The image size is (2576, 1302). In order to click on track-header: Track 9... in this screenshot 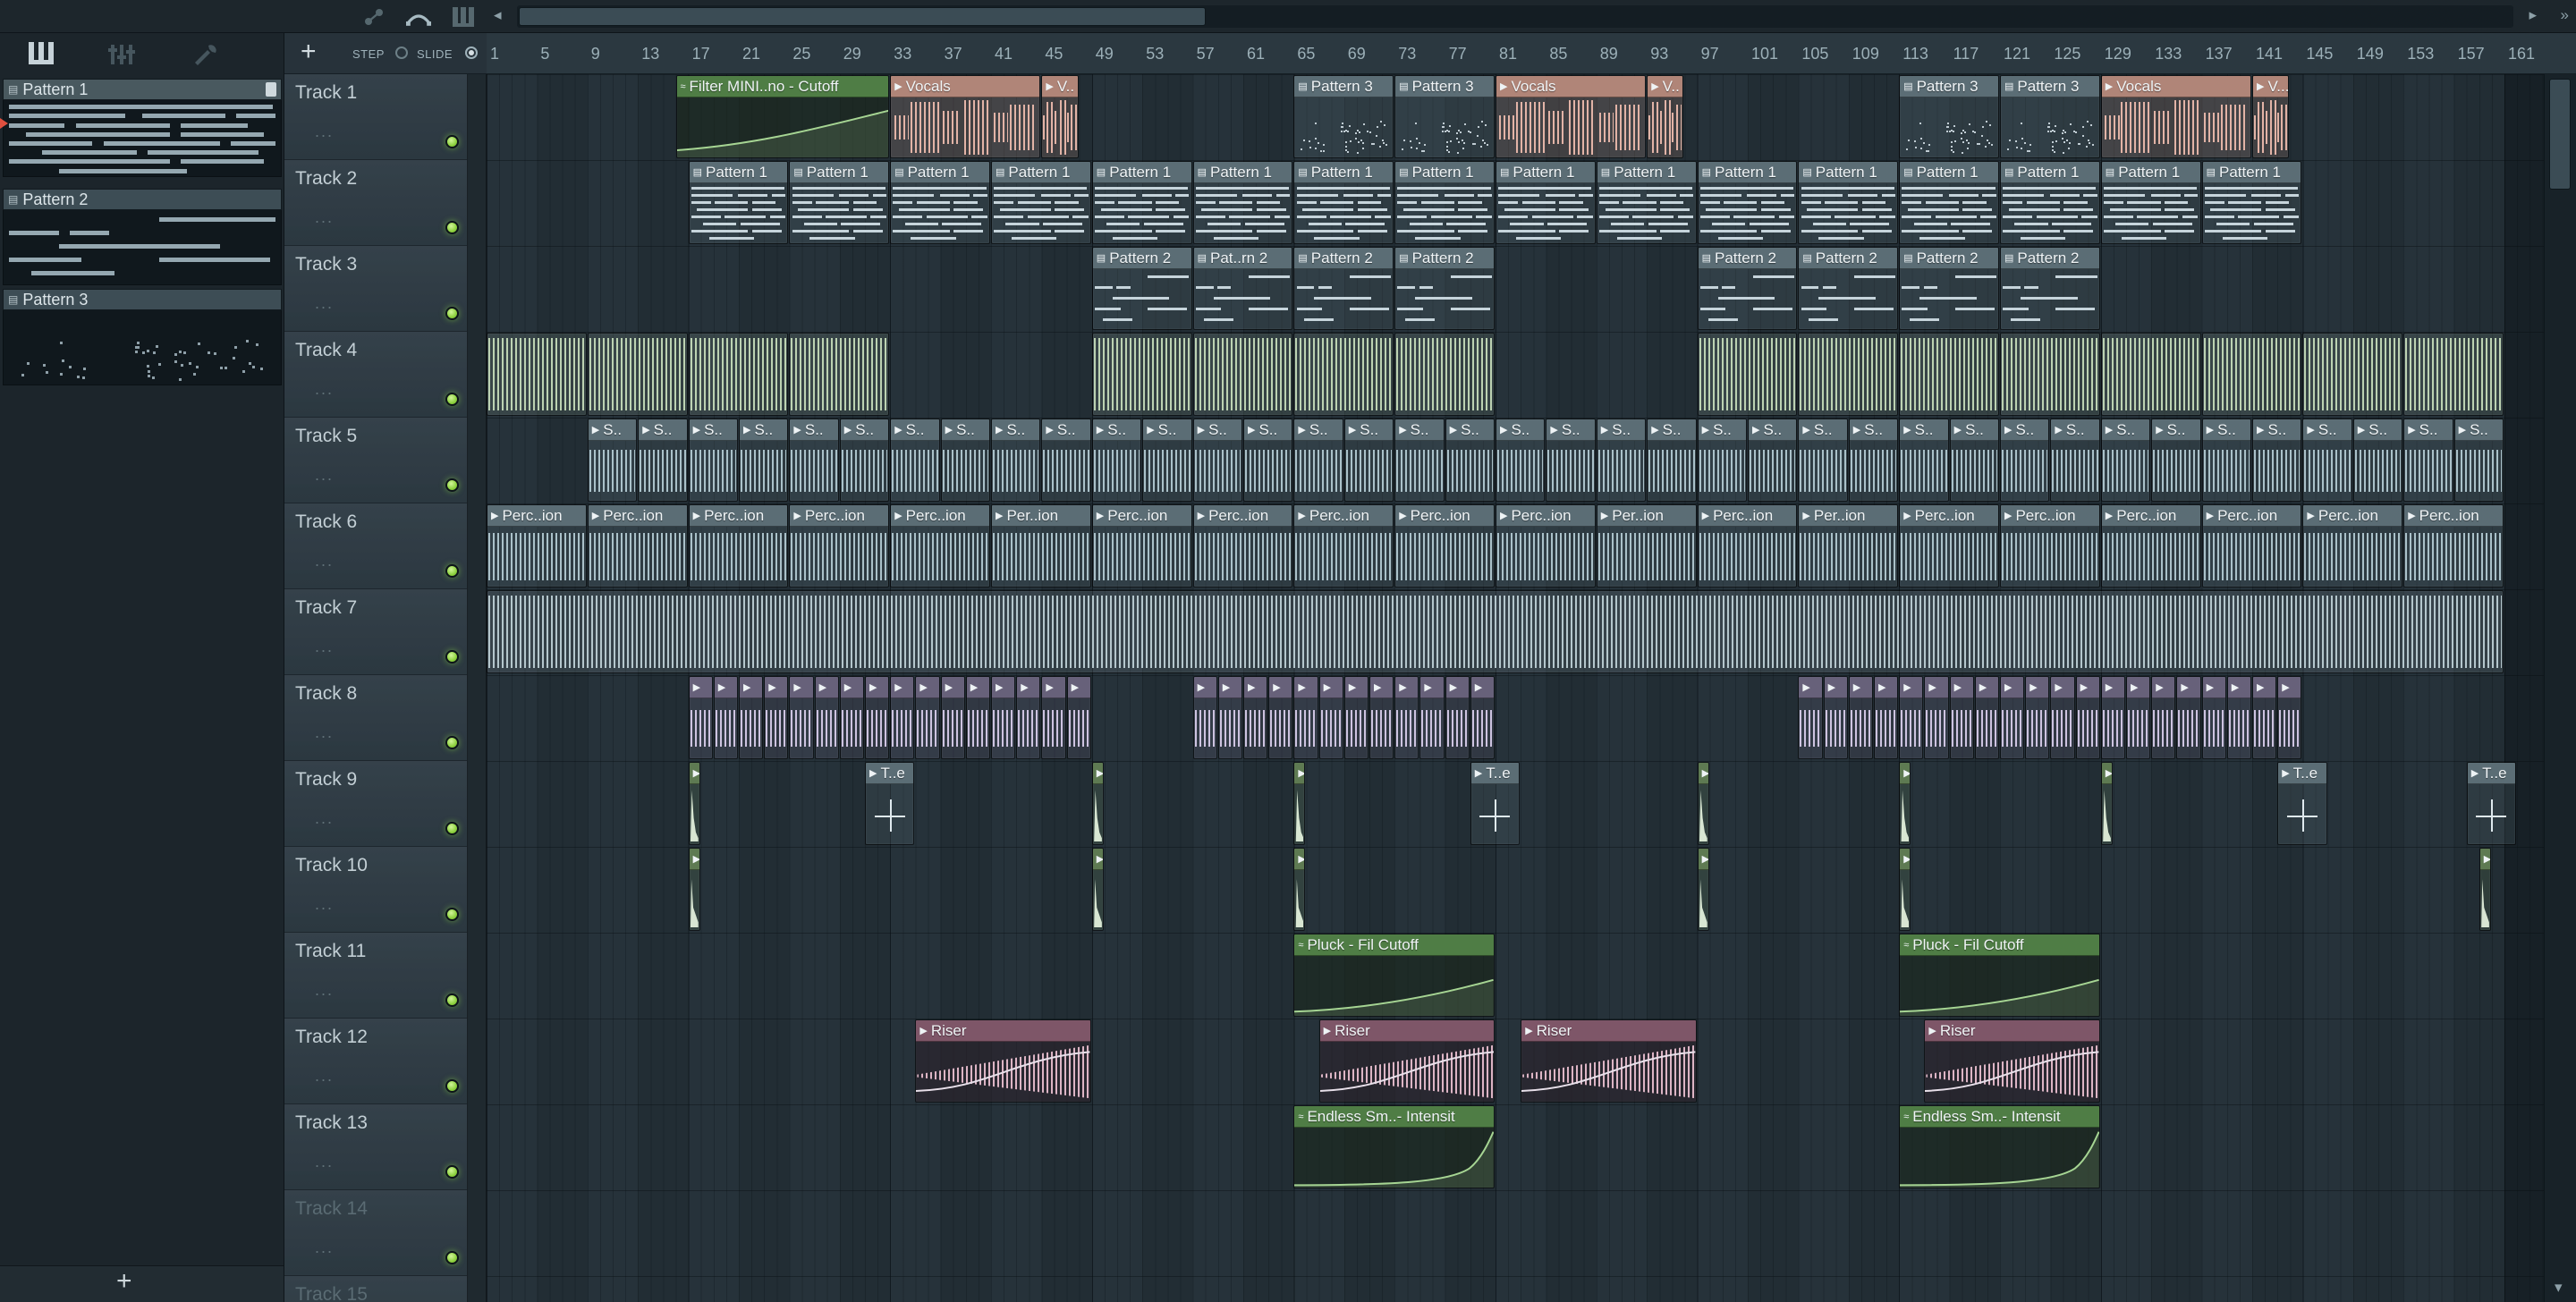, I will do `click(375, 804)`.